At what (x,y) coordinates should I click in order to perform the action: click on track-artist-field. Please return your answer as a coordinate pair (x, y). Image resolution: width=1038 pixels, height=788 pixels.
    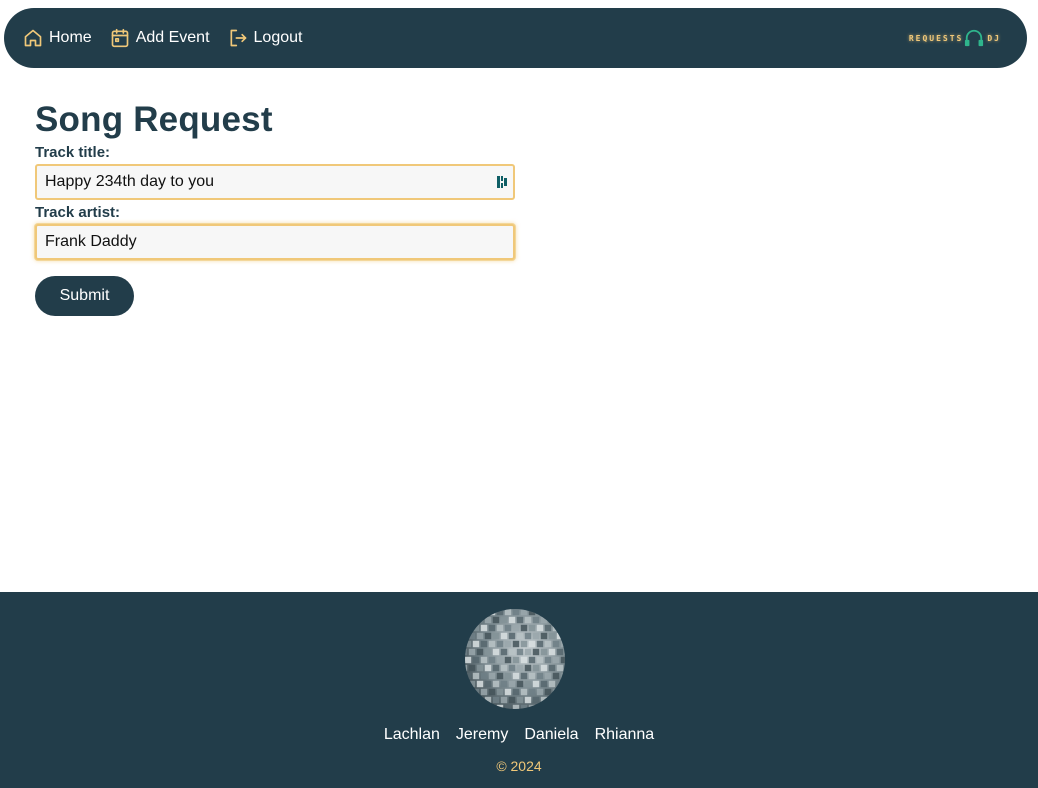
    Looking at the image, I should click on (275, 242).